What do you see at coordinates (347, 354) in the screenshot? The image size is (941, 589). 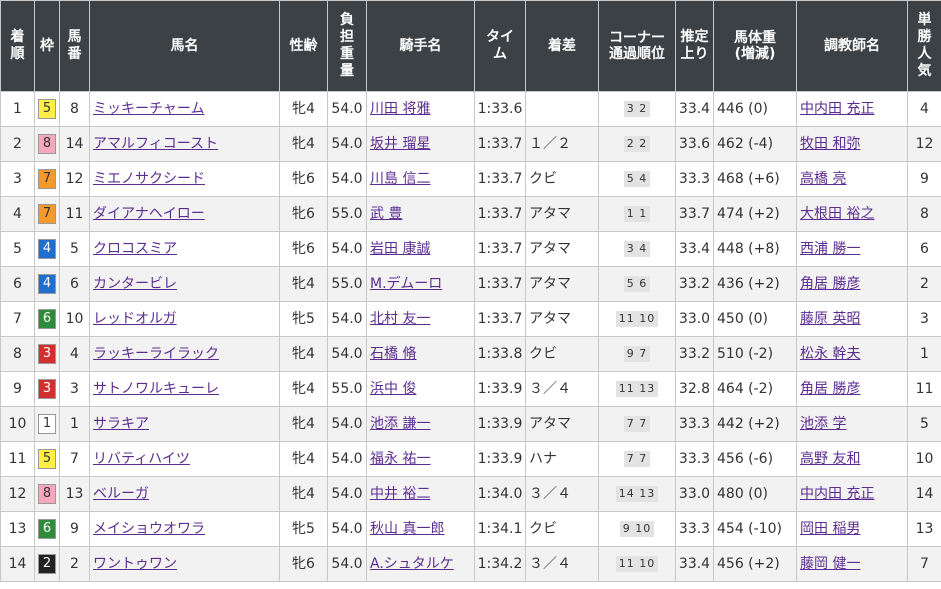 I see `weight-carried-cell: 54.0` at bounding box center [347, 354].